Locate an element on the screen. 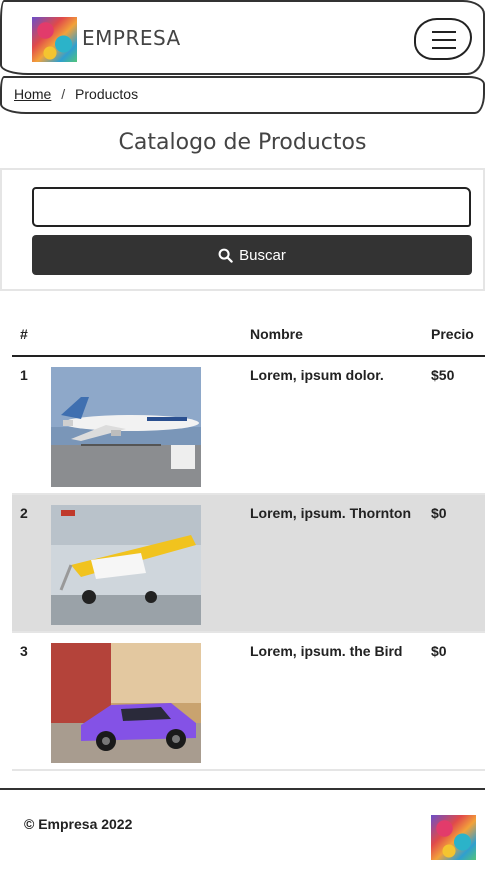  footer: © Empresa 2022 is located at coordinates (242, 835).